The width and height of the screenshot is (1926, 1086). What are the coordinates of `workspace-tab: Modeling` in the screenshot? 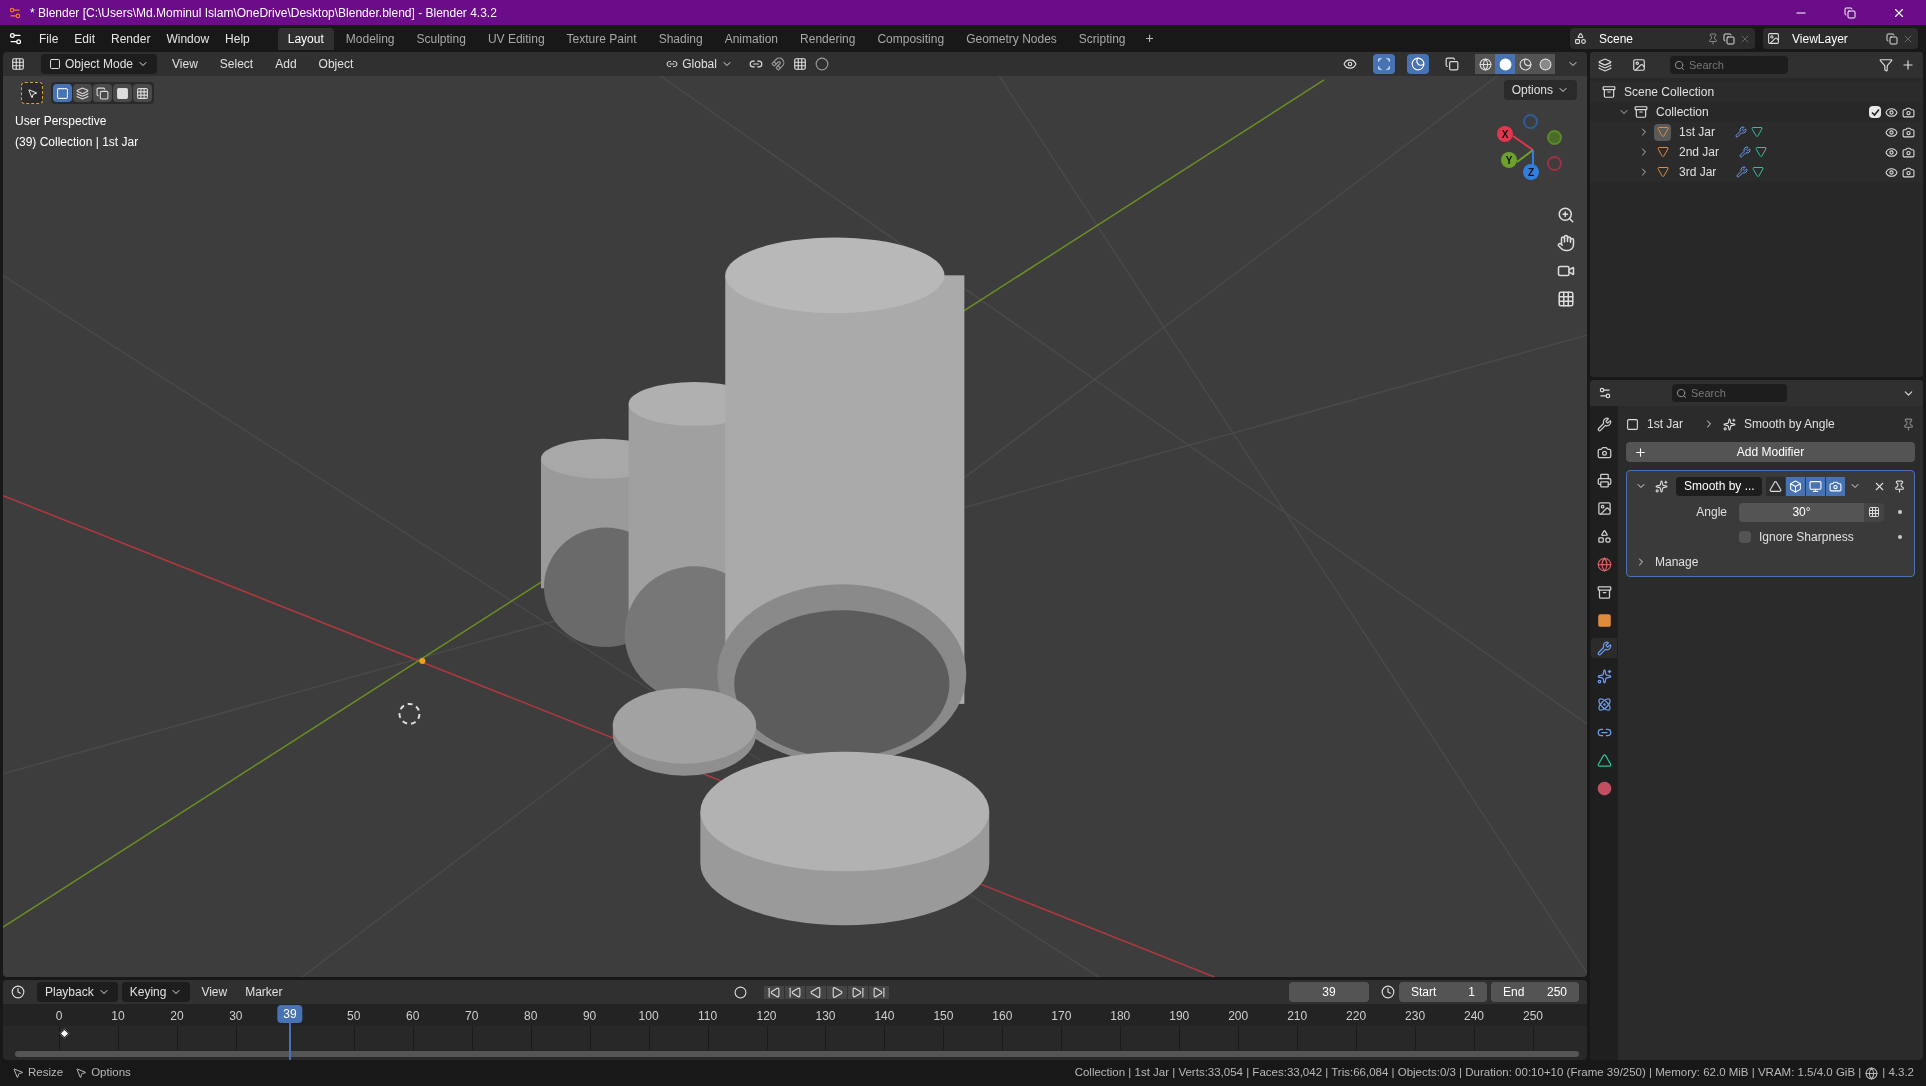 It's located at (370, 38).